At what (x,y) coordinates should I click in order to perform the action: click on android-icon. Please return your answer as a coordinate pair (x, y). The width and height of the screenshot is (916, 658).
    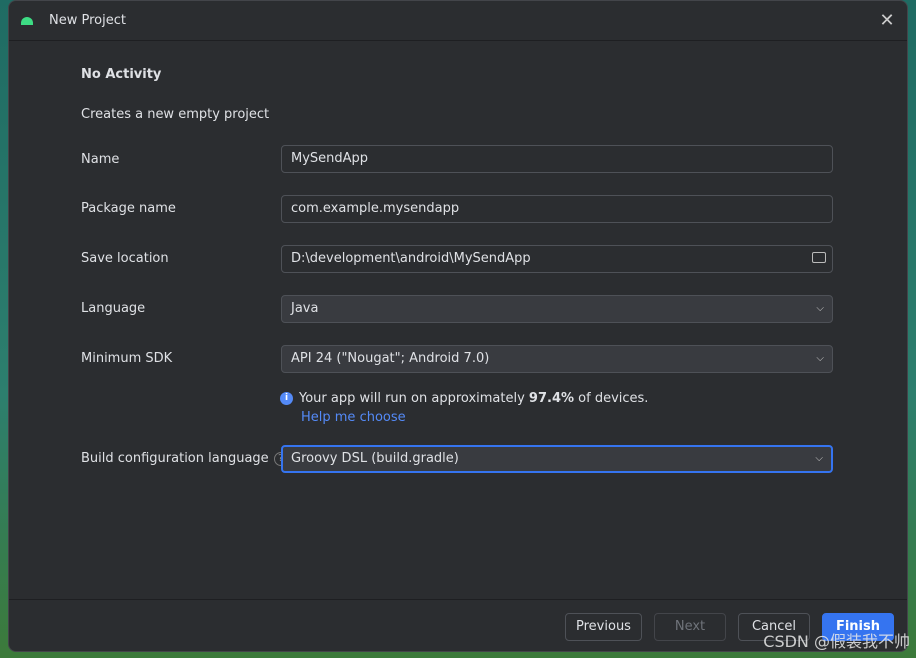
    Looking at the image, I should click on (27, 20).